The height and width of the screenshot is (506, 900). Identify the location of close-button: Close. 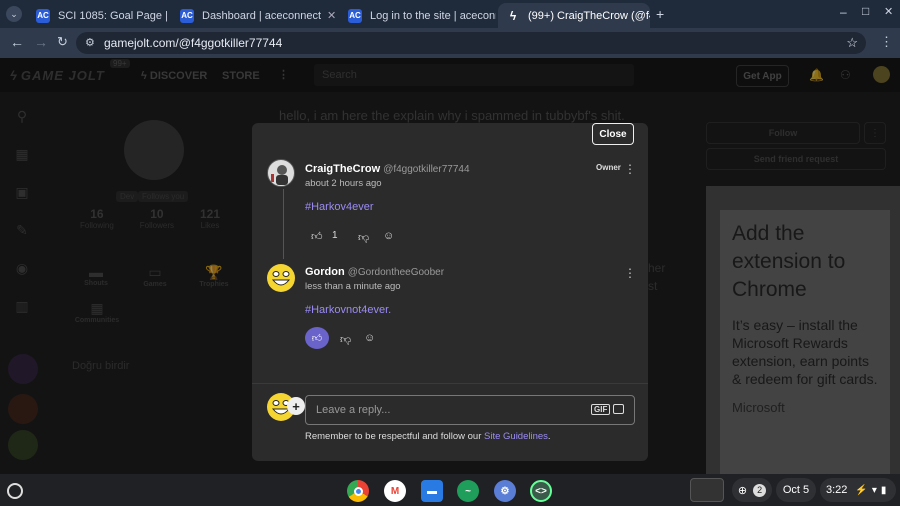
(613, 134).